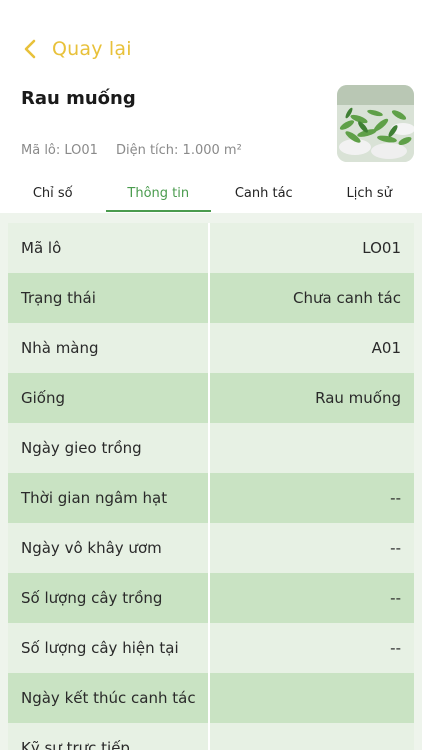 This screenshot has height=750, width=422. What do you see at coordinates (109, 736) in the screenshot?
I see `row-label: Kỹ sư trực tiếp` at bounding box center [109, 736].